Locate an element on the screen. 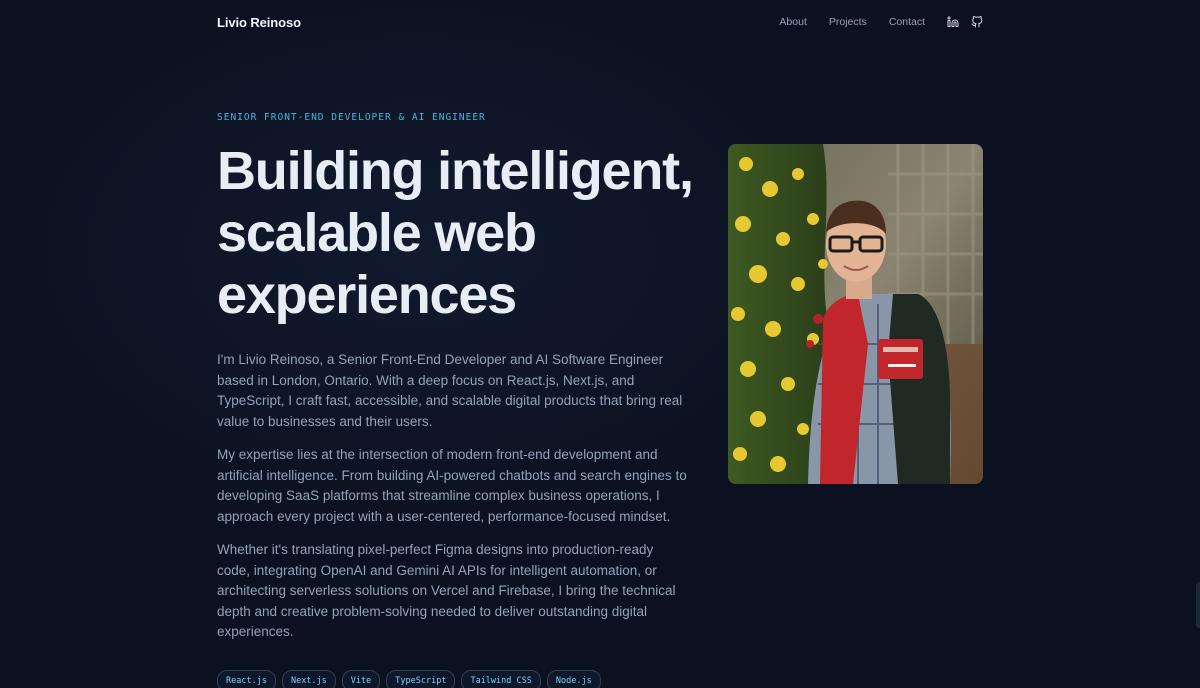 The image size is (1200, 688). skill-tag: React.js is located at coordinates (246, 679).